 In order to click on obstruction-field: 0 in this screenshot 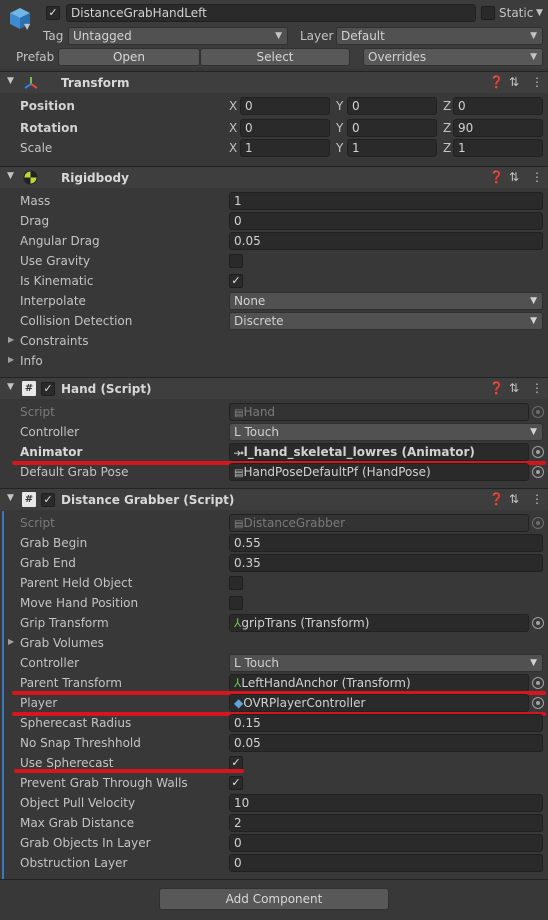, I will do `click(386, 863)`.